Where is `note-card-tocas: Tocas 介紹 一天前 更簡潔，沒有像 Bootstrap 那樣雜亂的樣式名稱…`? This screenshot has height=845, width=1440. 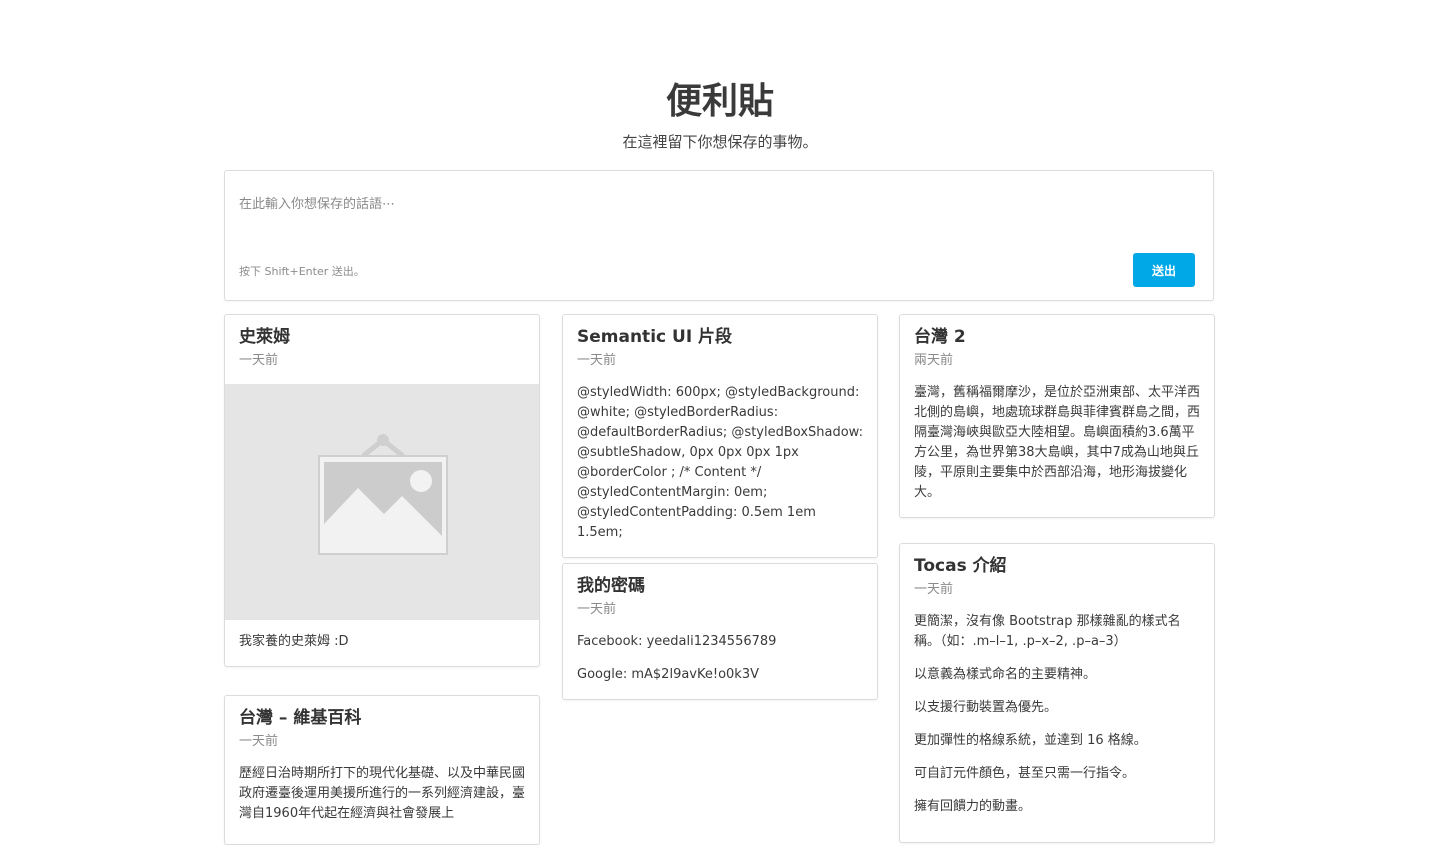 note-card-tocas: Tocas 介紹 一天前 更簡潔，沒有像 Bootstrap 那樣雜亂的樣式名稱… is located at coordinates (1057, 693).